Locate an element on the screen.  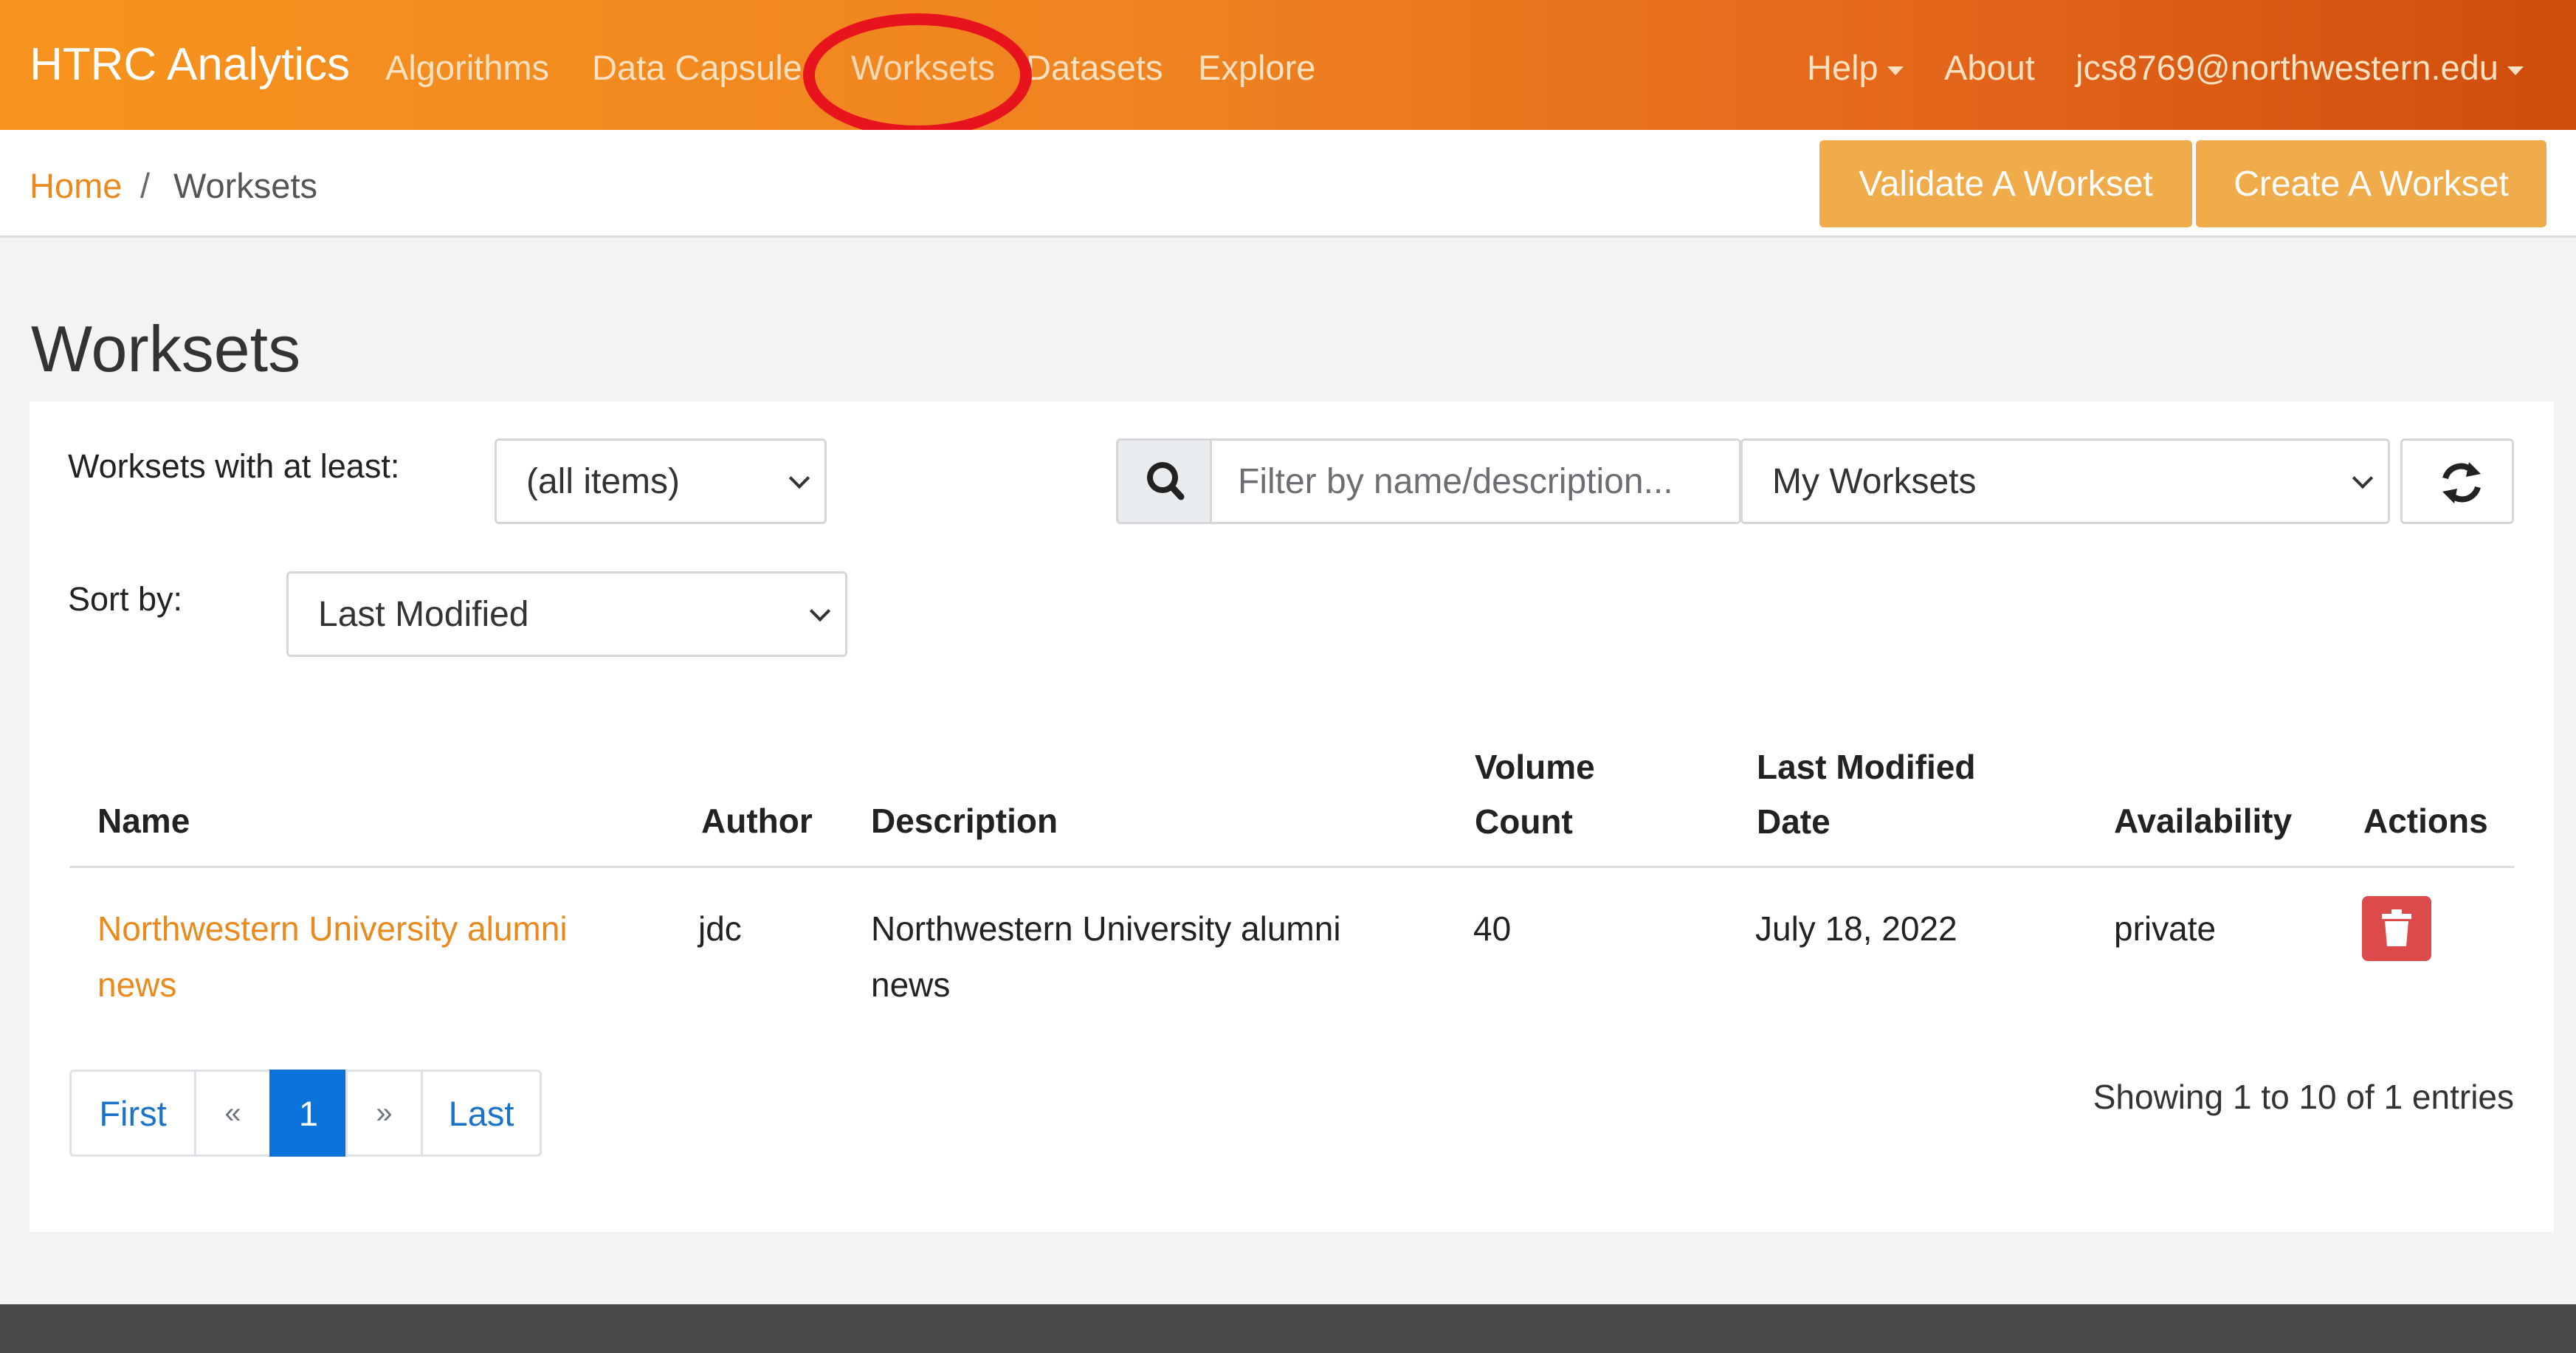
delete-workset-button is located at coordinates (2396, 928).